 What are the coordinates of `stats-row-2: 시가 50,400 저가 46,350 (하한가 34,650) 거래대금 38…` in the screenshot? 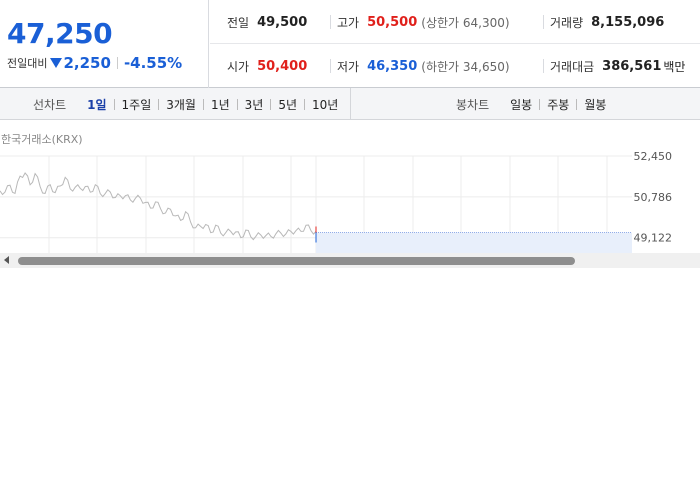 It's located at (455, 66).